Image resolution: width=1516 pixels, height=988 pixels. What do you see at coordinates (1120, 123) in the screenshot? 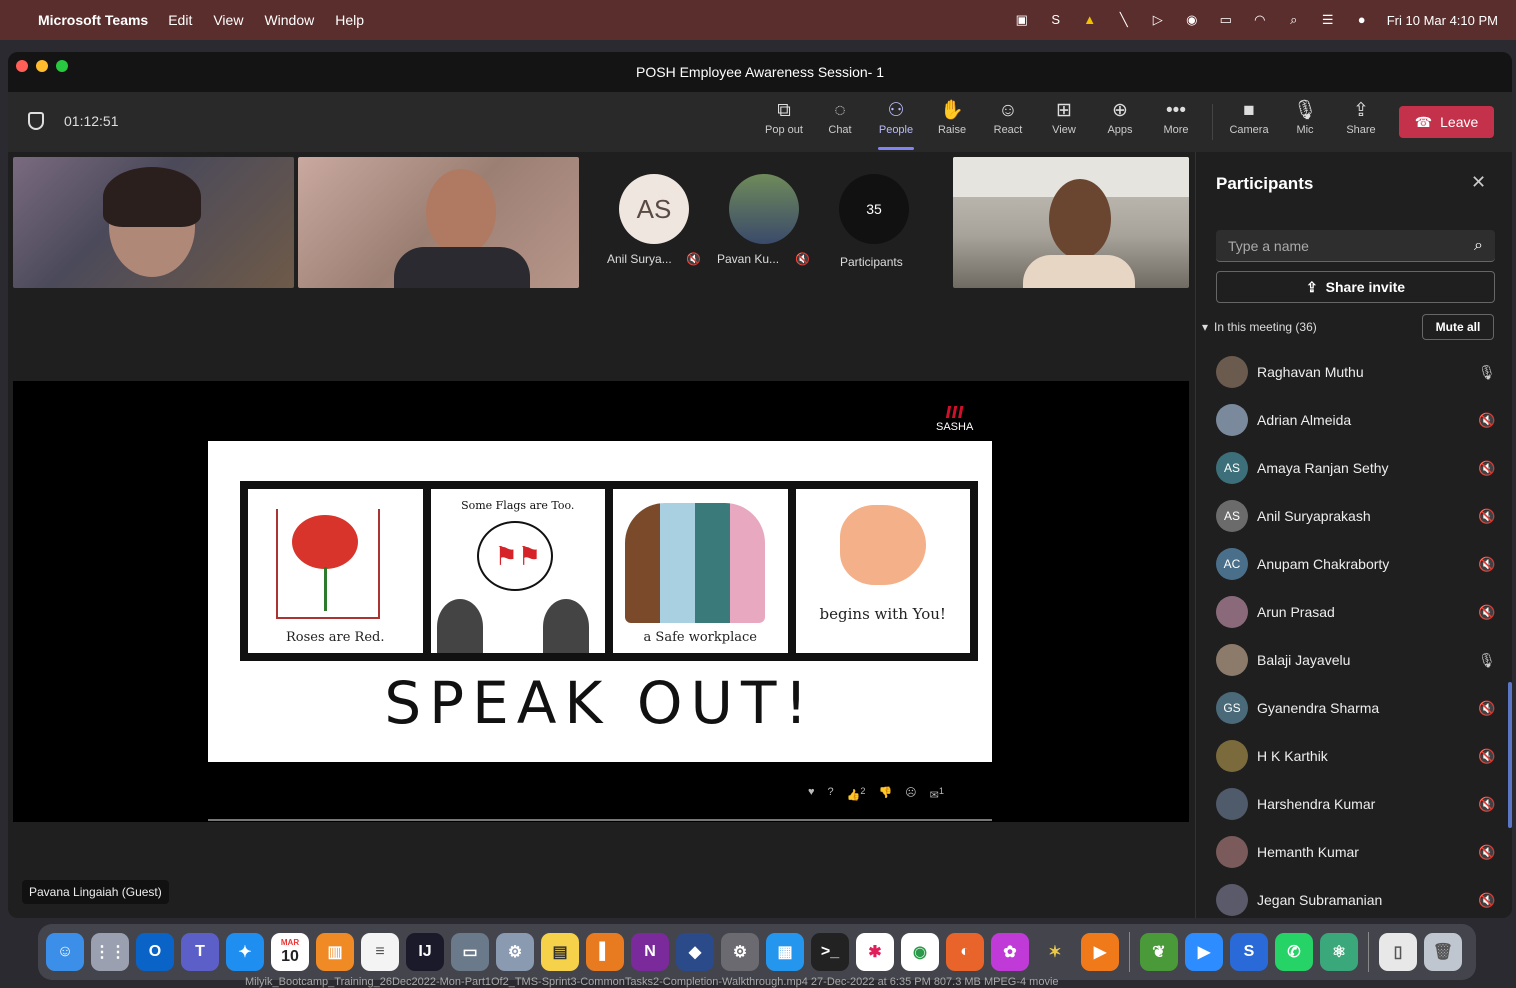
I see `apps-button: ⊕ Apps` at bounding box center [1120, 123].